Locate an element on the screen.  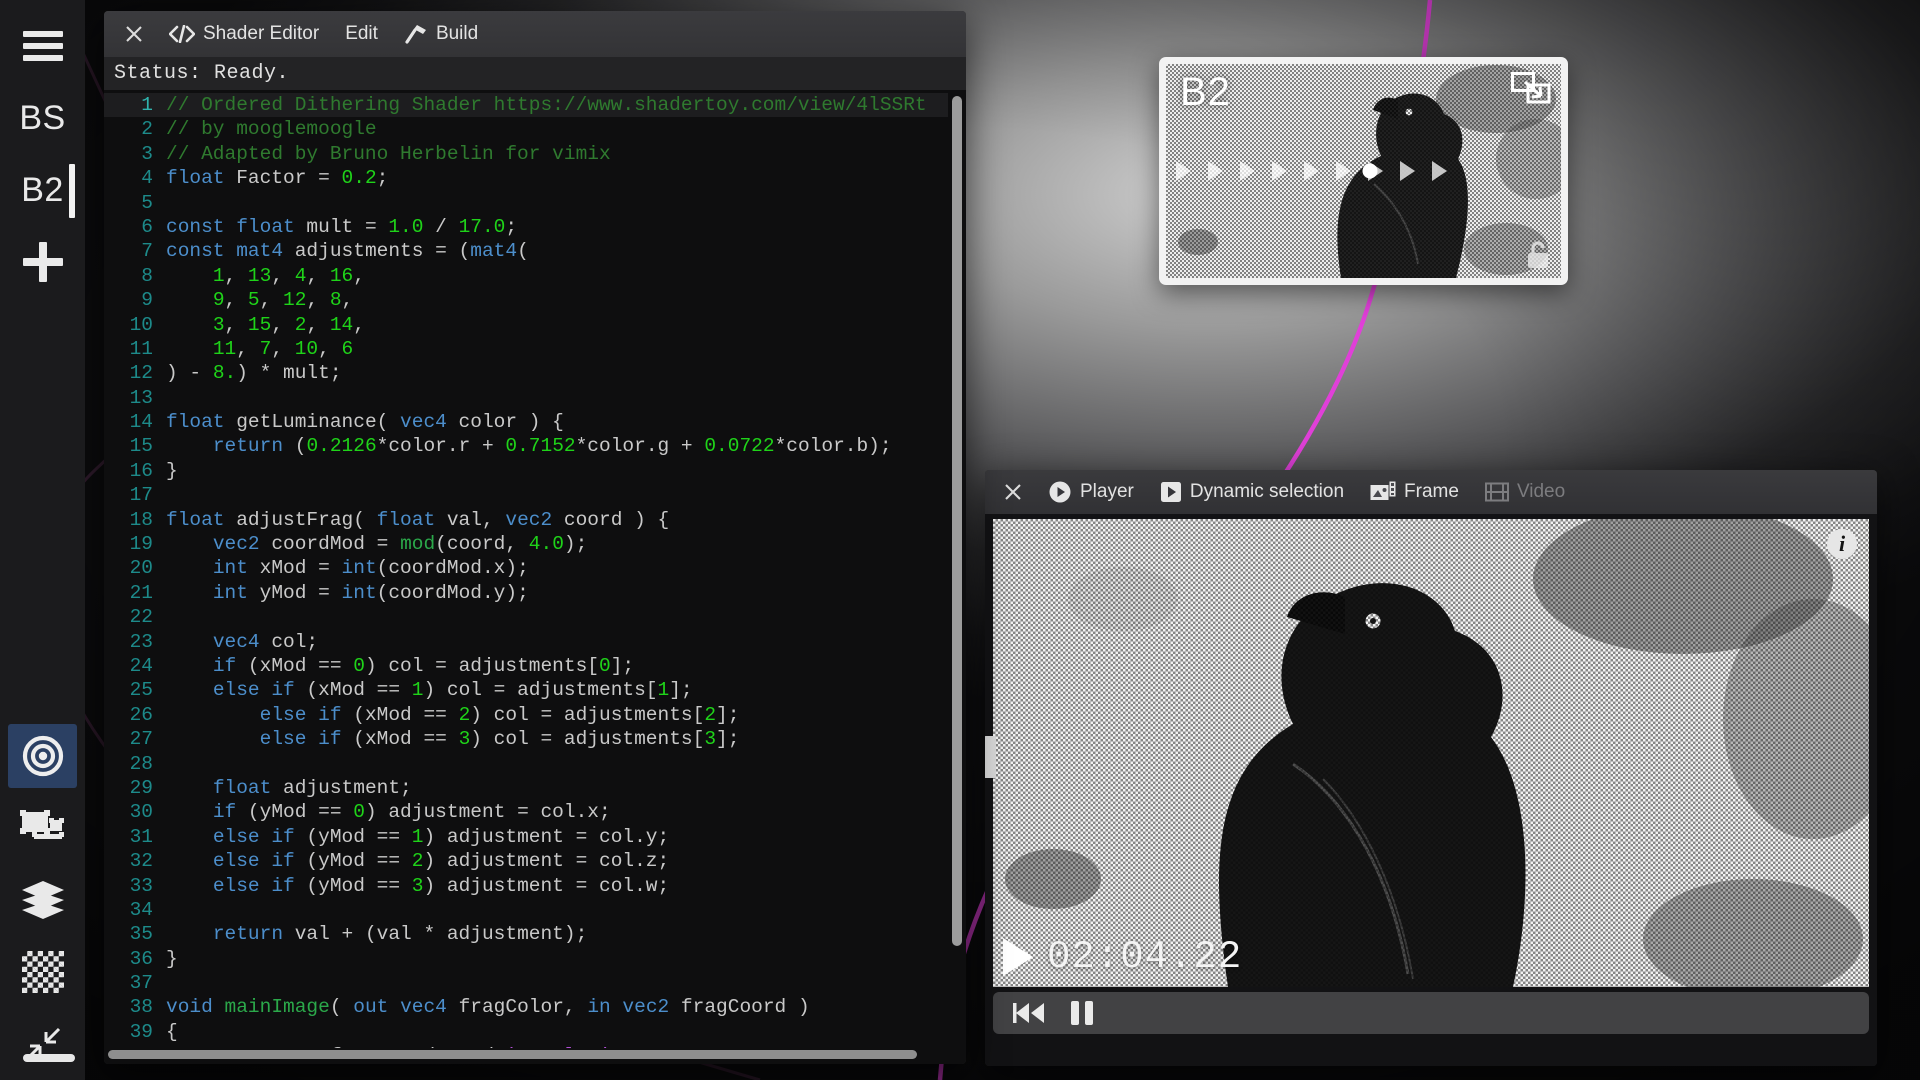
code-line: 24 if (xMod == 0) col = adjustments[0]; is located at coordinates (526, 666).